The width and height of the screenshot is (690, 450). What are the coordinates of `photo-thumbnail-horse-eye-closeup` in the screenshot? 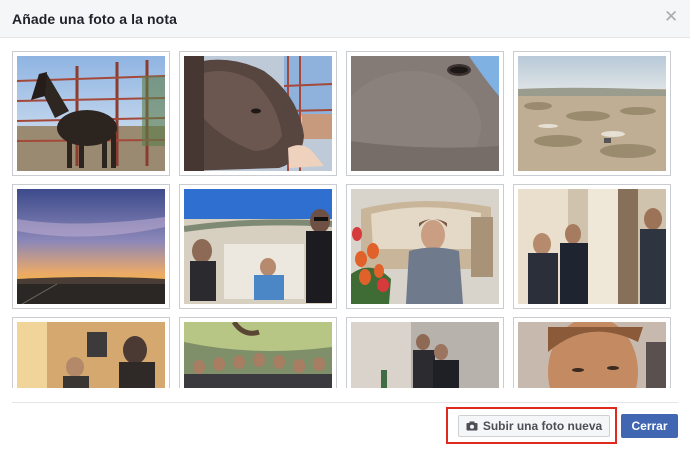 It's located at (425, 113).